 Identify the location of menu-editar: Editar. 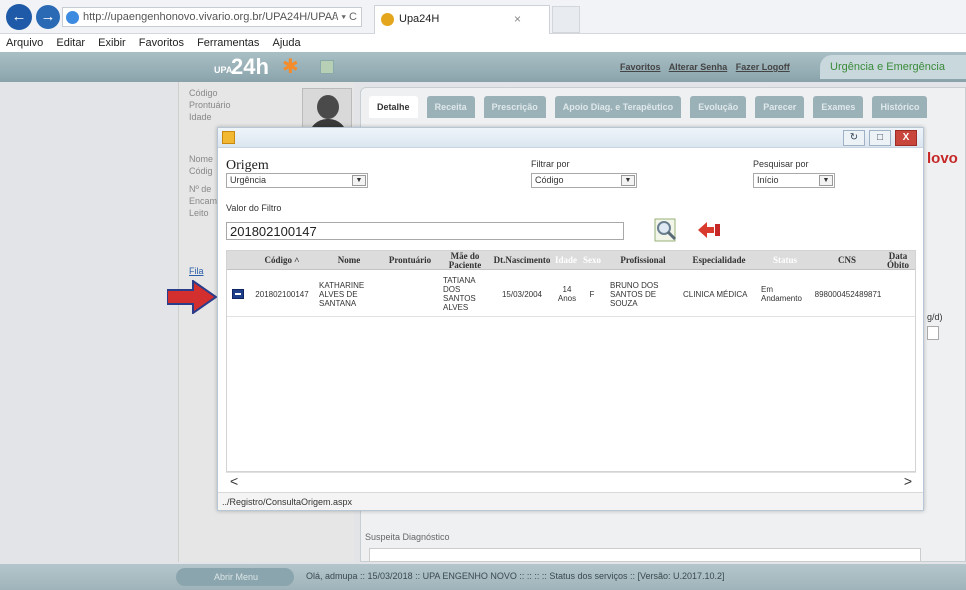
(70, 43).